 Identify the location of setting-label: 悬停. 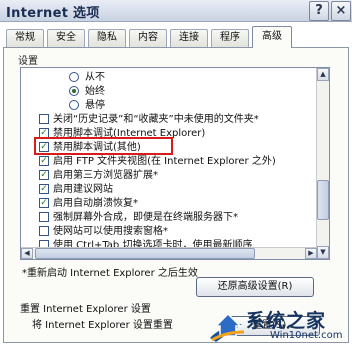
(95, 105).